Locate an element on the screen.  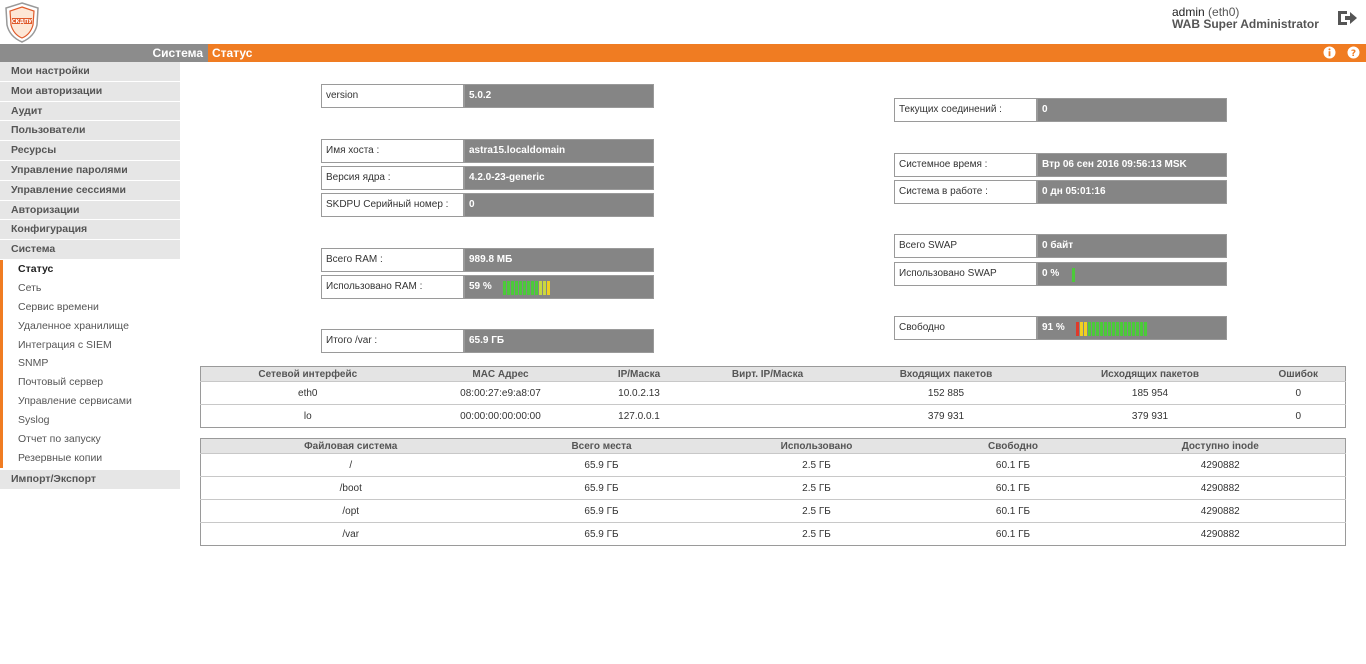
cell-virt-ip is located at coordinates (767, 416).